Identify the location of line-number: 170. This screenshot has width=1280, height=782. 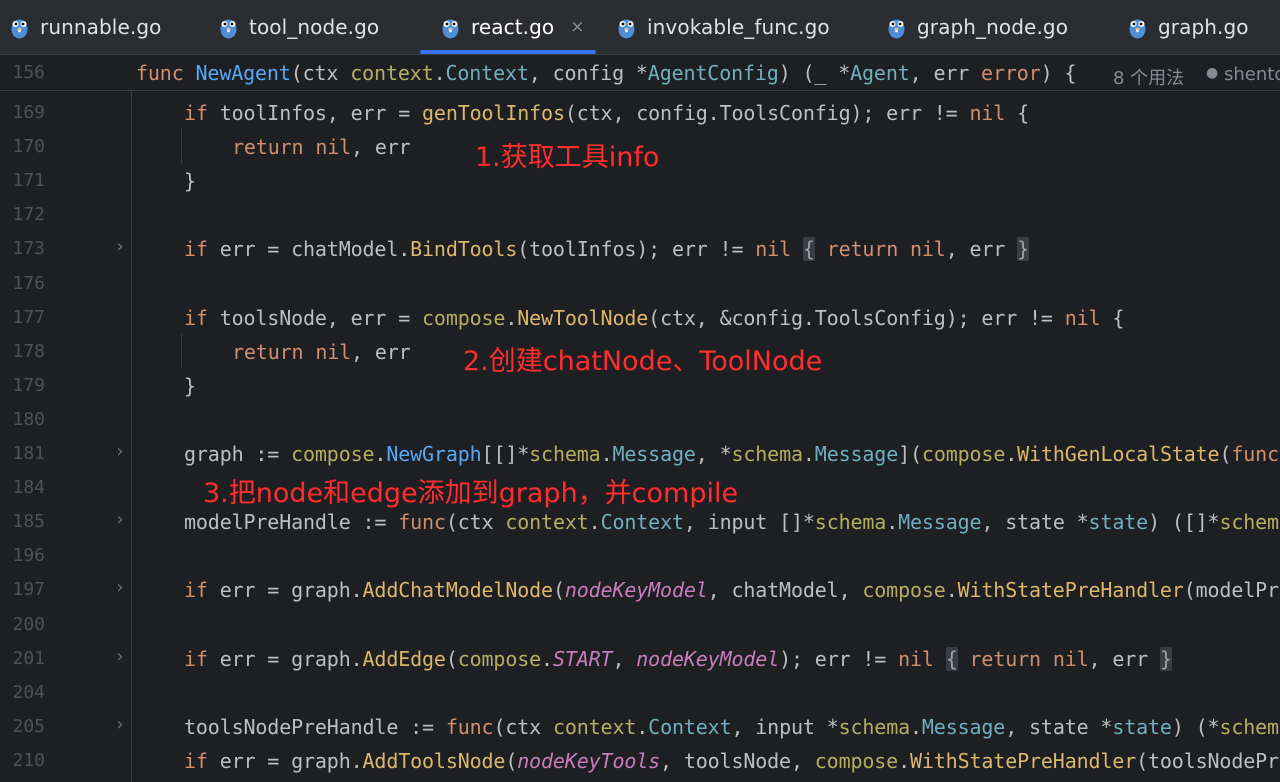
(22, 146).